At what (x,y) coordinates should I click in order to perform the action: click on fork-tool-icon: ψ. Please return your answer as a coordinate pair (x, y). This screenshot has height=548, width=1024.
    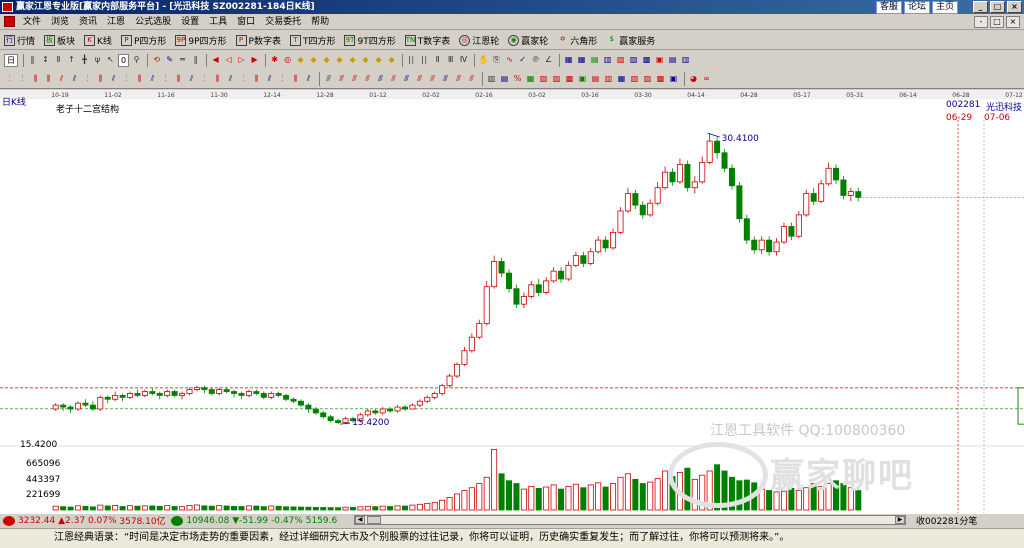
    Looking at the image, I should click on (97, 60).